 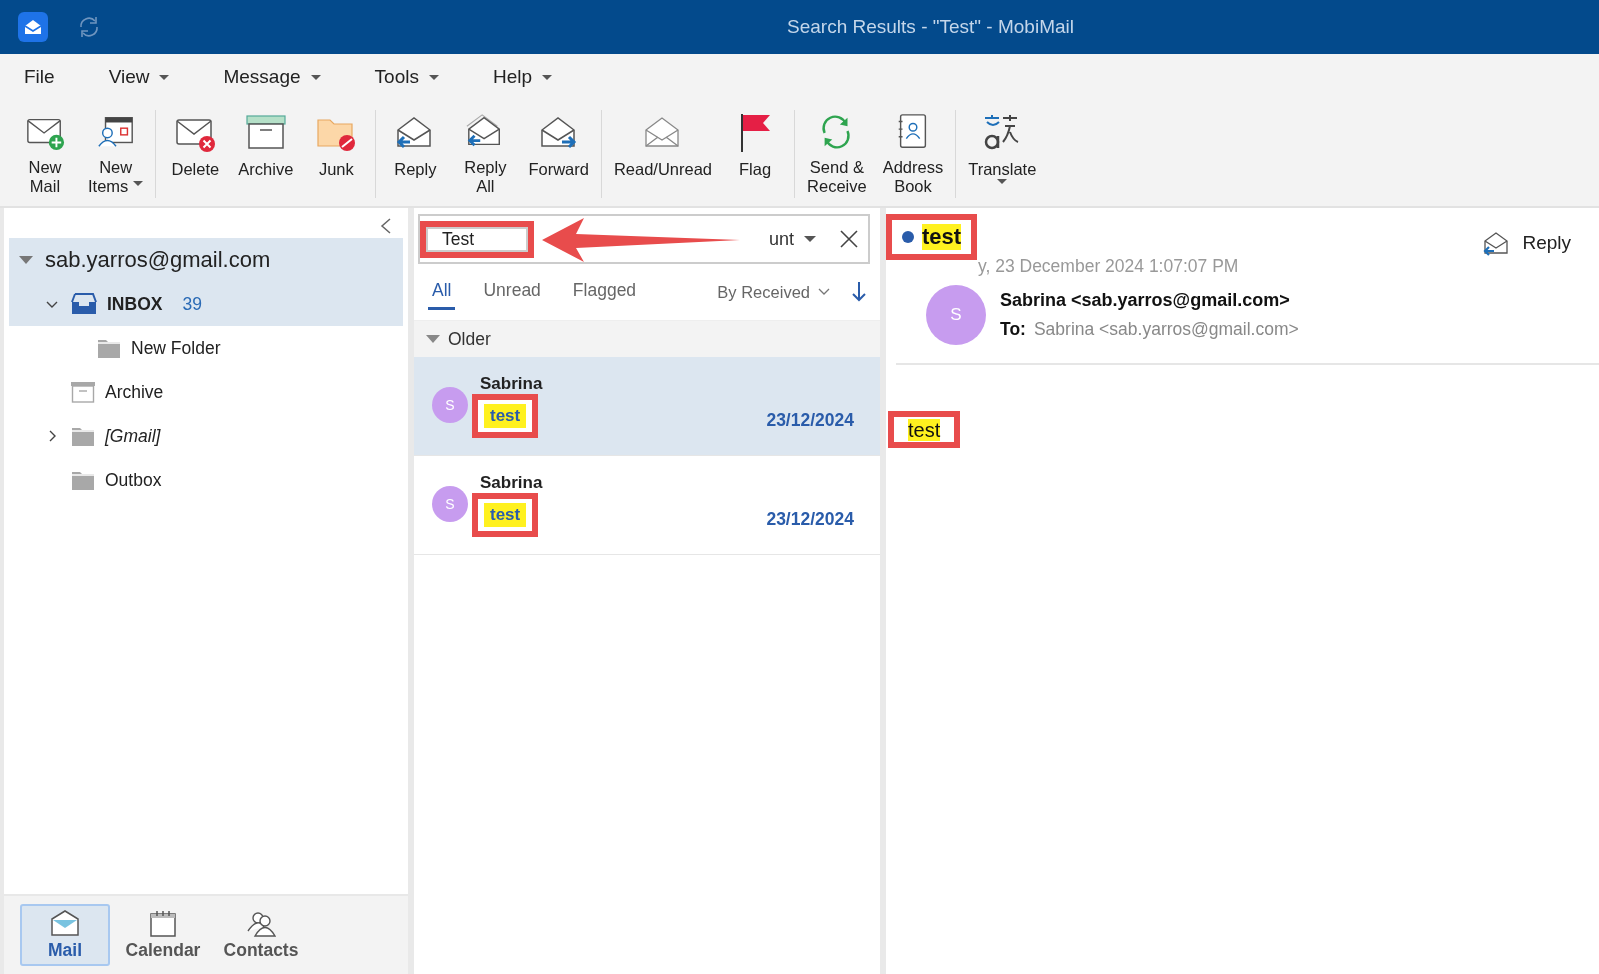 I want to click on toolbar-button: Address Book, so click(x=913, y=154).